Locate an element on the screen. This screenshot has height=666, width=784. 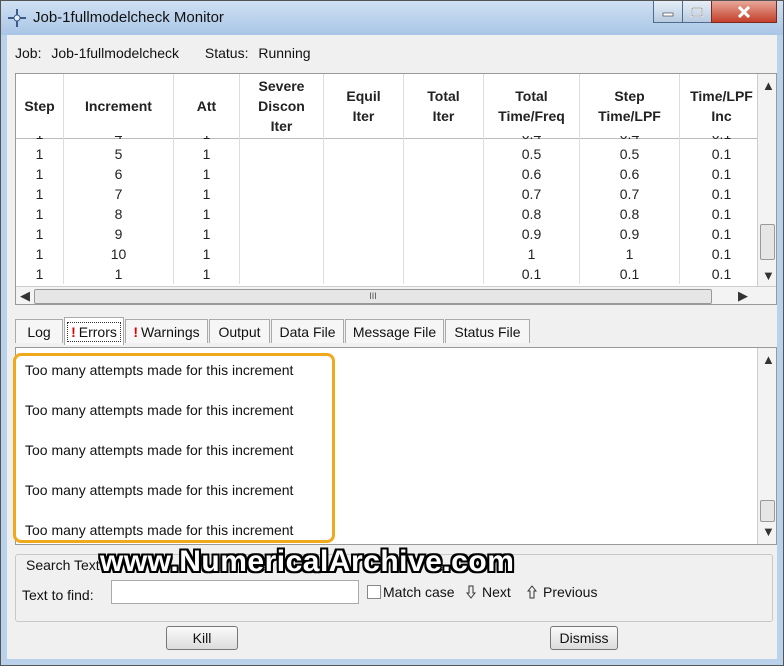
tab-label-wrap: Status File is located at coordinates (487, 332).